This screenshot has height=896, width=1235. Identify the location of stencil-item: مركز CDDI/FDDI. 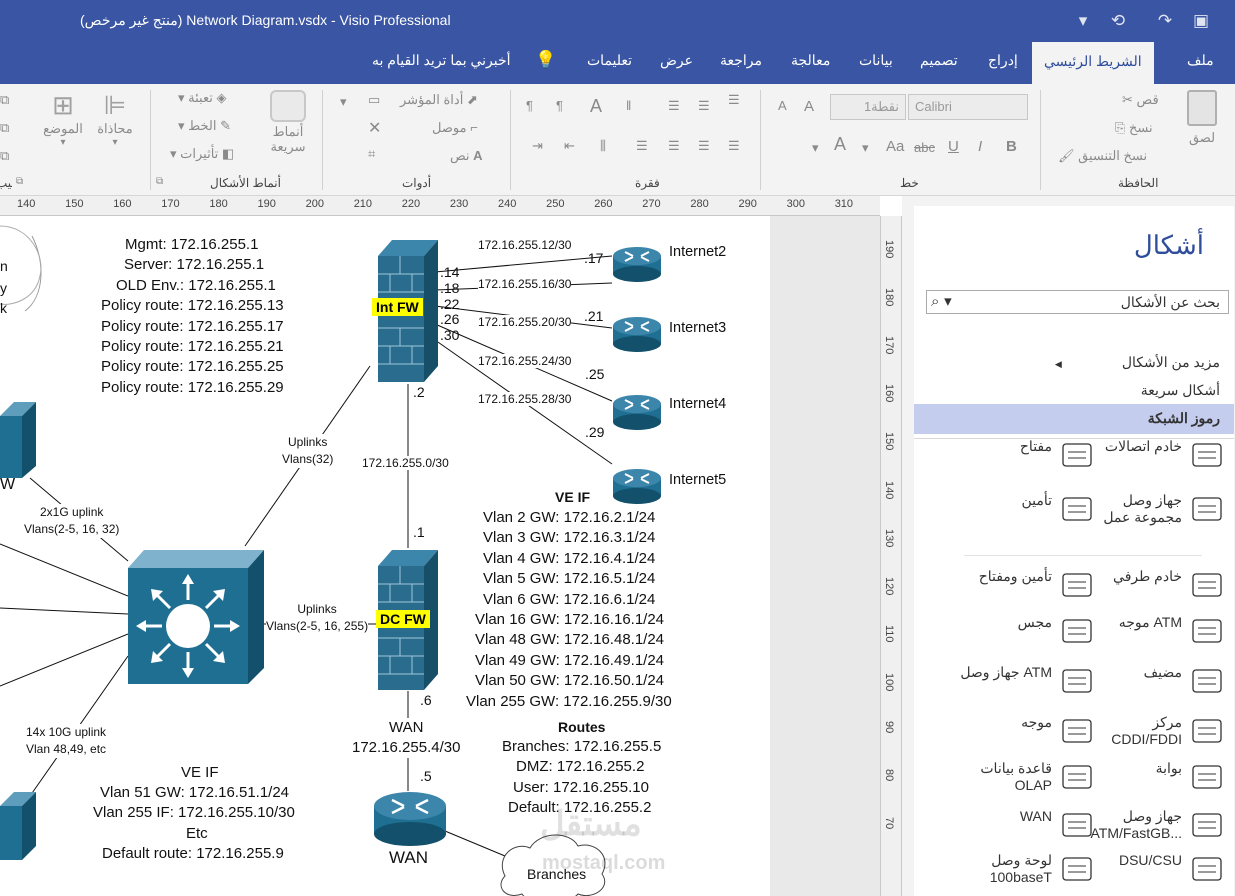
(1149, 733).